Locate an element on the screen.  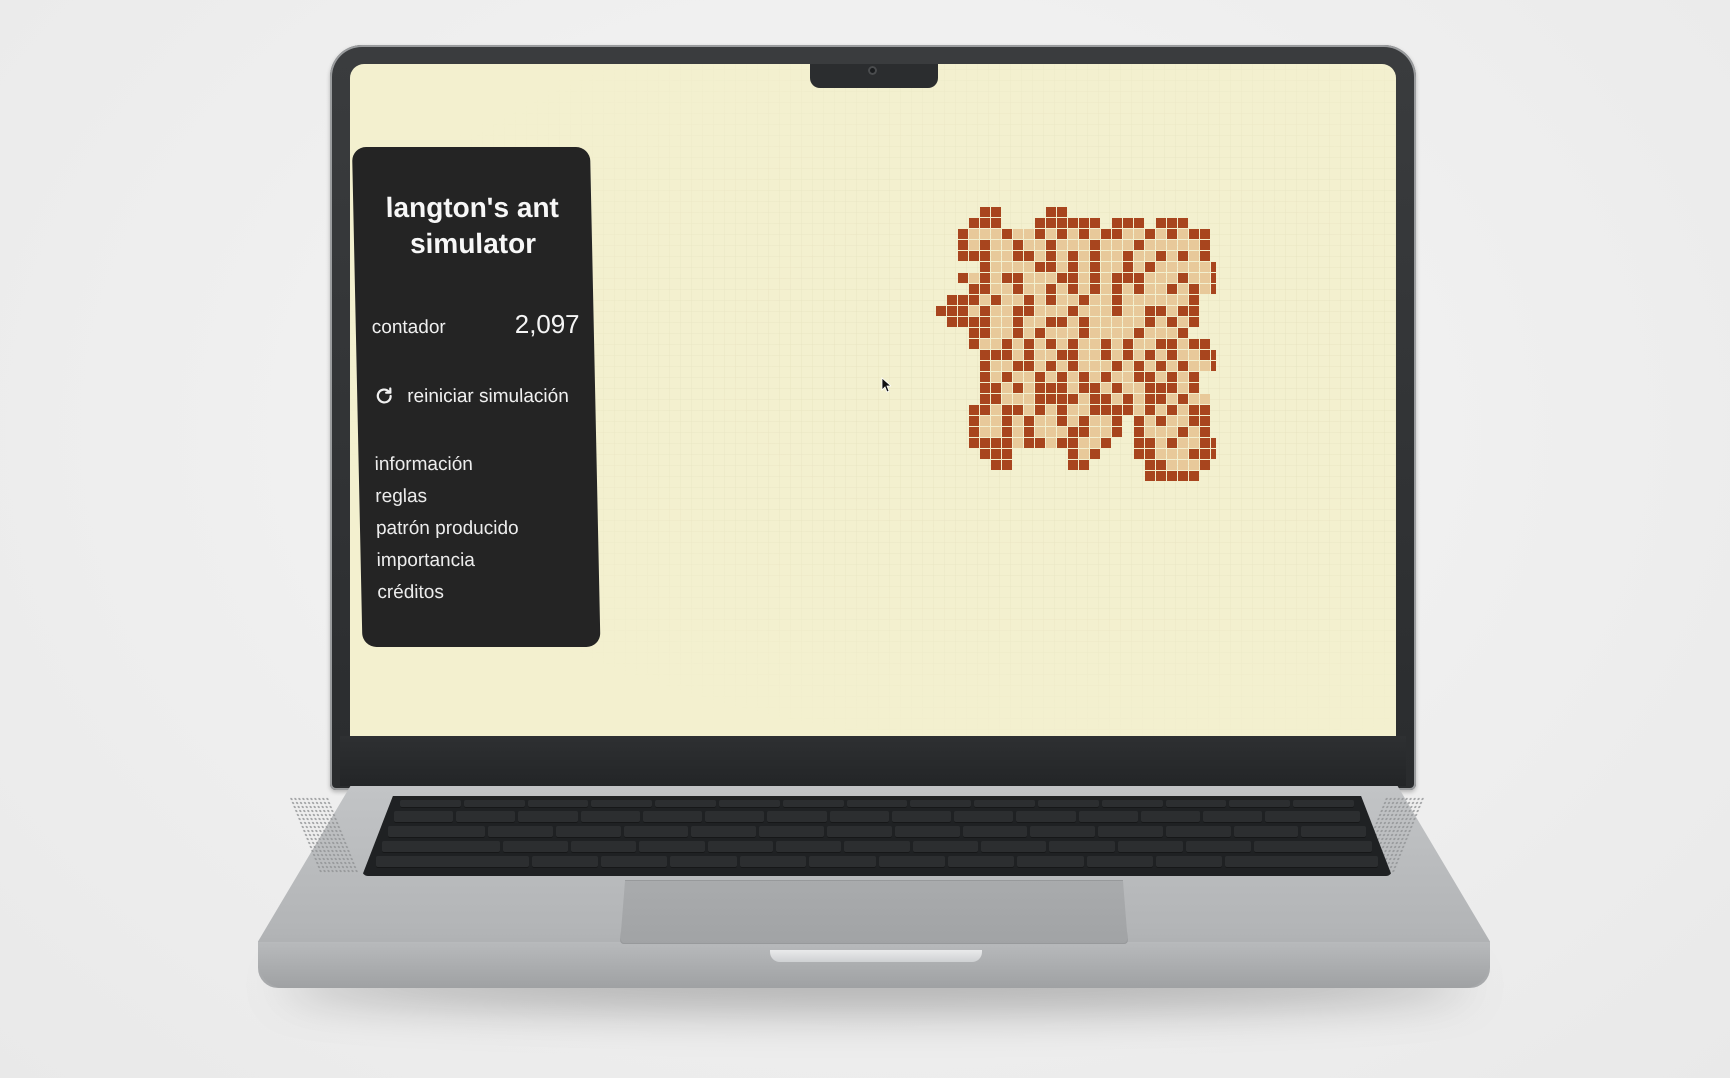
menu-item-patron-producido: patrón producido is located at coordinates (447, 529).